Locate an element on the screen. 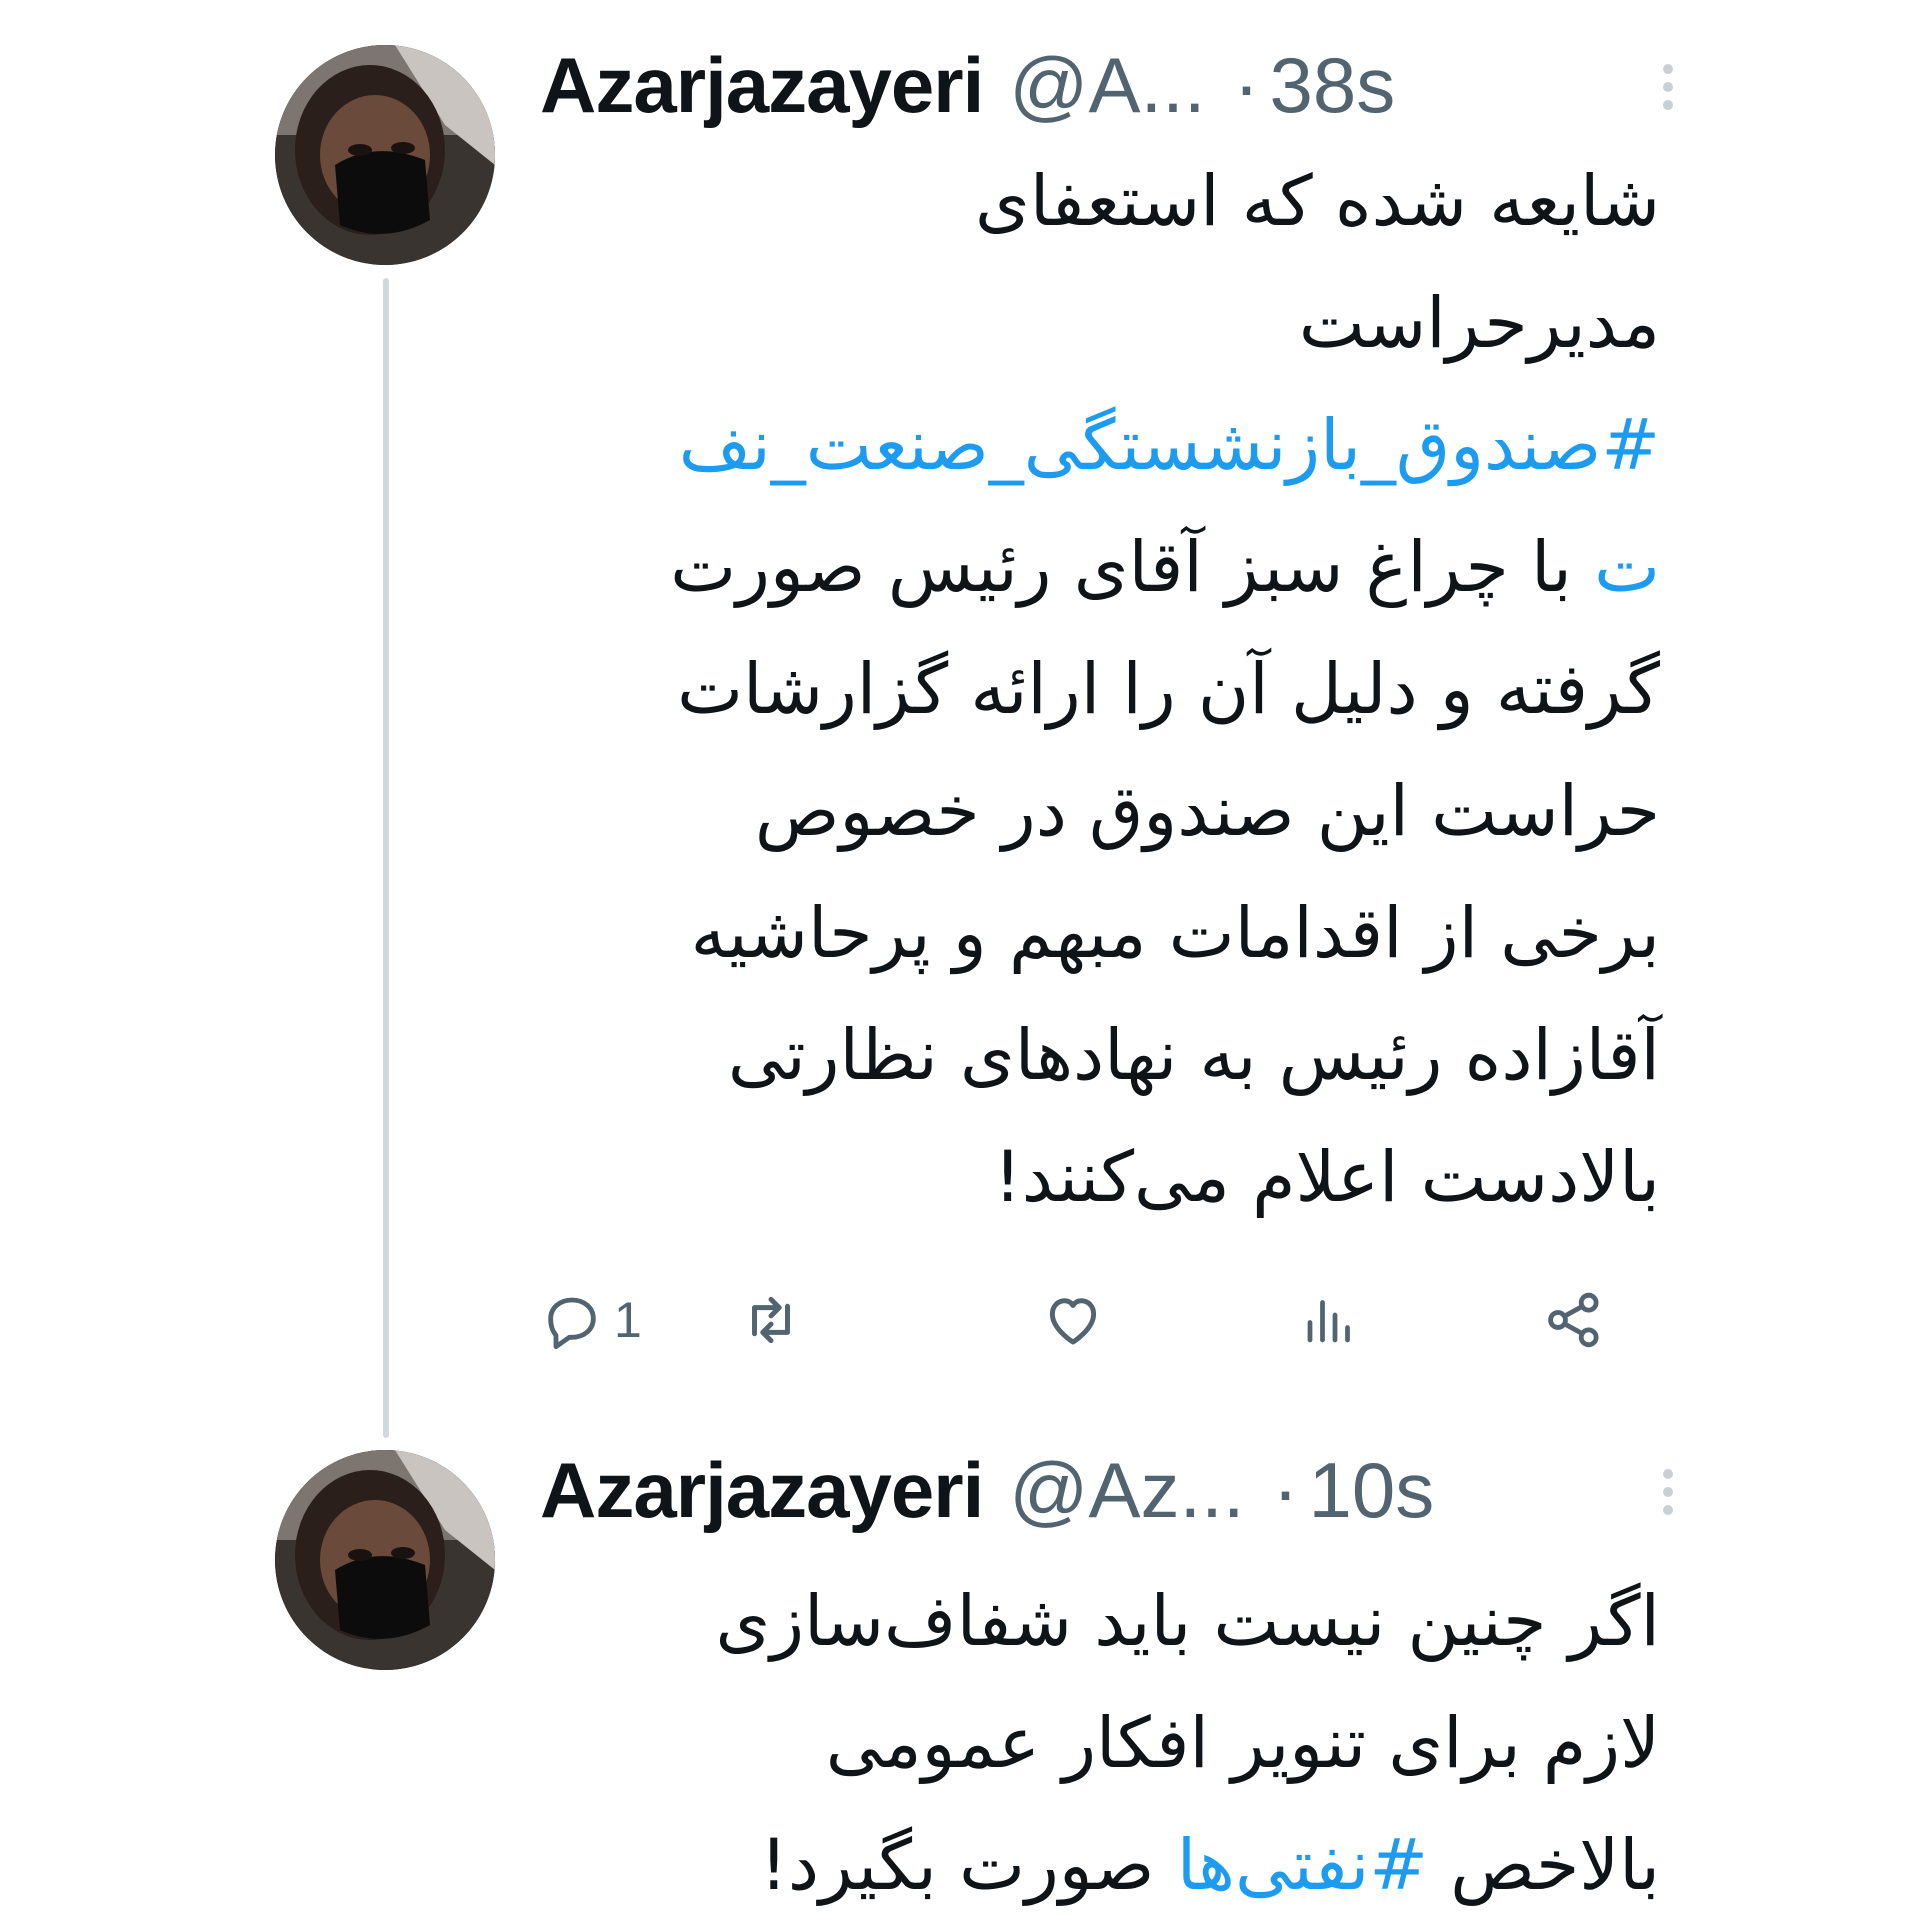 The width and height of the screenshot is (1920, 1926). tweet-text-fragment: صورت بگیرد! is located at coordinates (968, 1865).